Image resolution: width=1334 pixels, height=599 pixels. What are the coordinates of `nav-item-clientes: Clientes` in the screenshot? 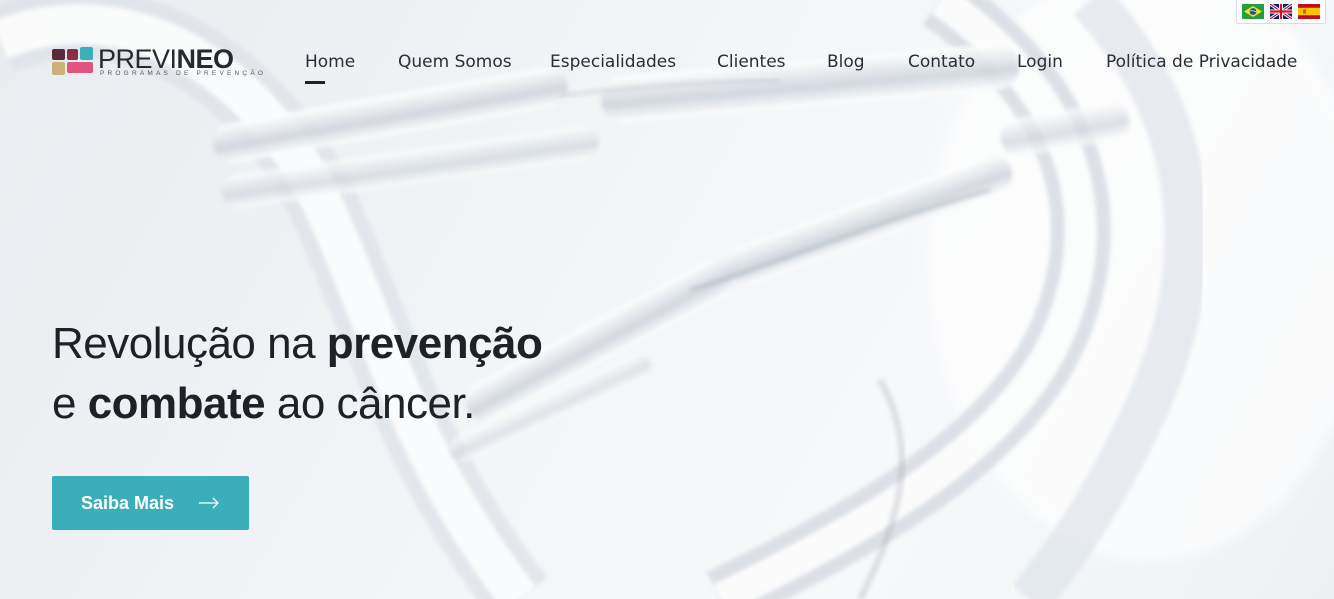 It's located at (751, 62).